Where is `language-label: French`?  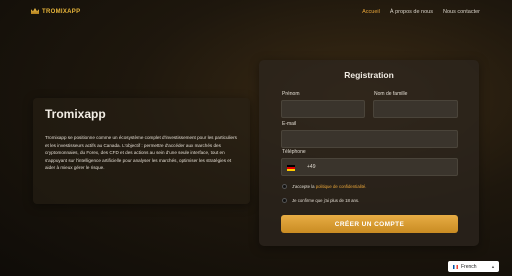 language-label: French is located at coordinates (469, 266).